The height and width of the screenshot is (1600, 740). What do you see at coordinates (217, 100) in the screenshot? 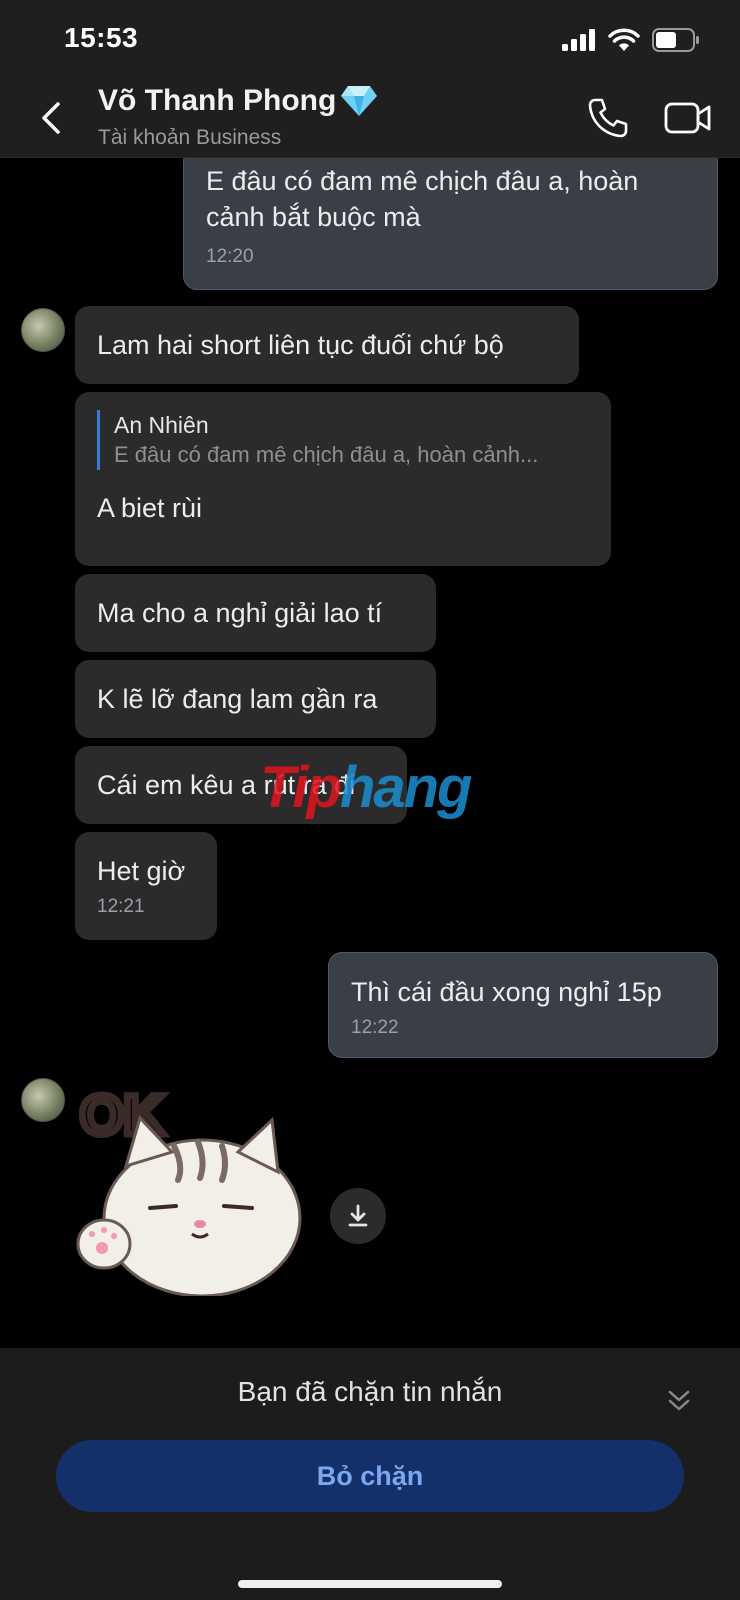
I see `contact-name-text: Võ Thanh Phong` at bounding box center [217, 100].